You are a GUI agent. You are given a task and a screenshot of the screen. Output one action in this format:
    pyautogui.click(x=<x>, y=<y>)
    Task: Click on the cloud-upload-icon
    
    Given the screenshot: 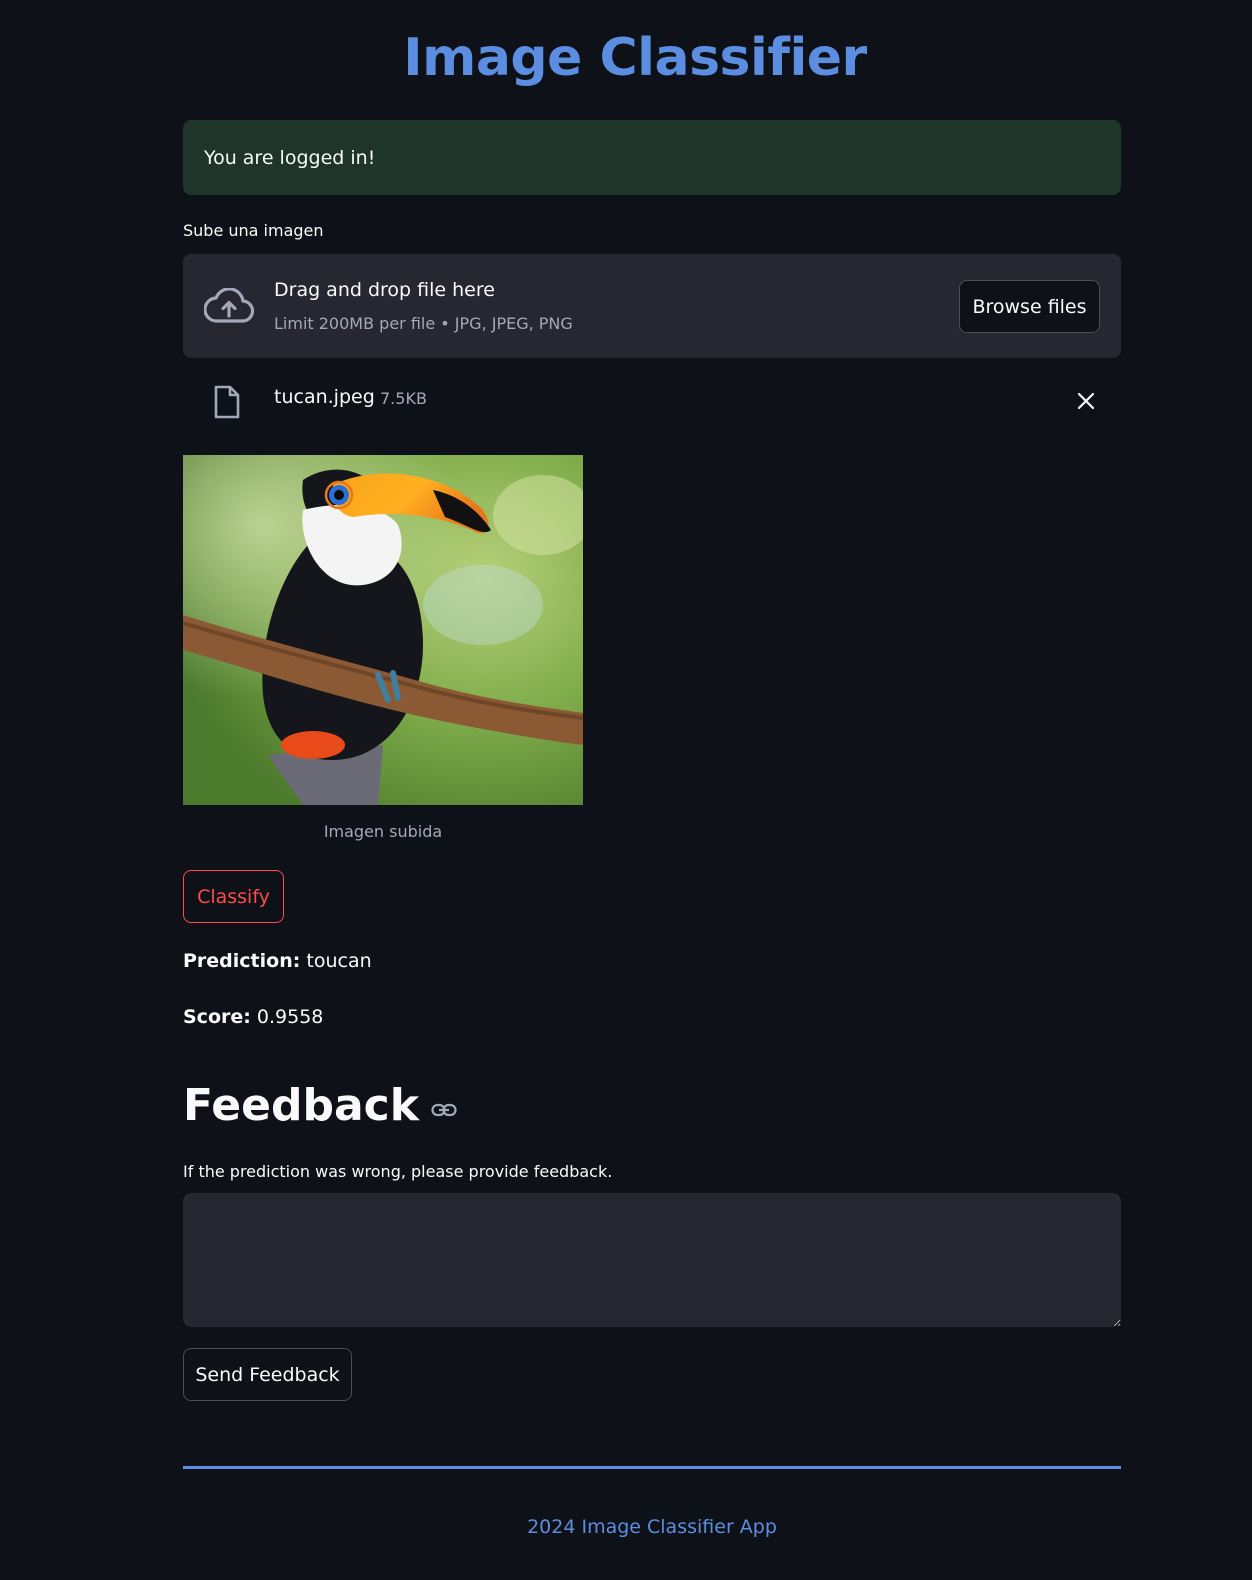 What is the action you would take?
    pyautogui.click(x=229, y=305)
    